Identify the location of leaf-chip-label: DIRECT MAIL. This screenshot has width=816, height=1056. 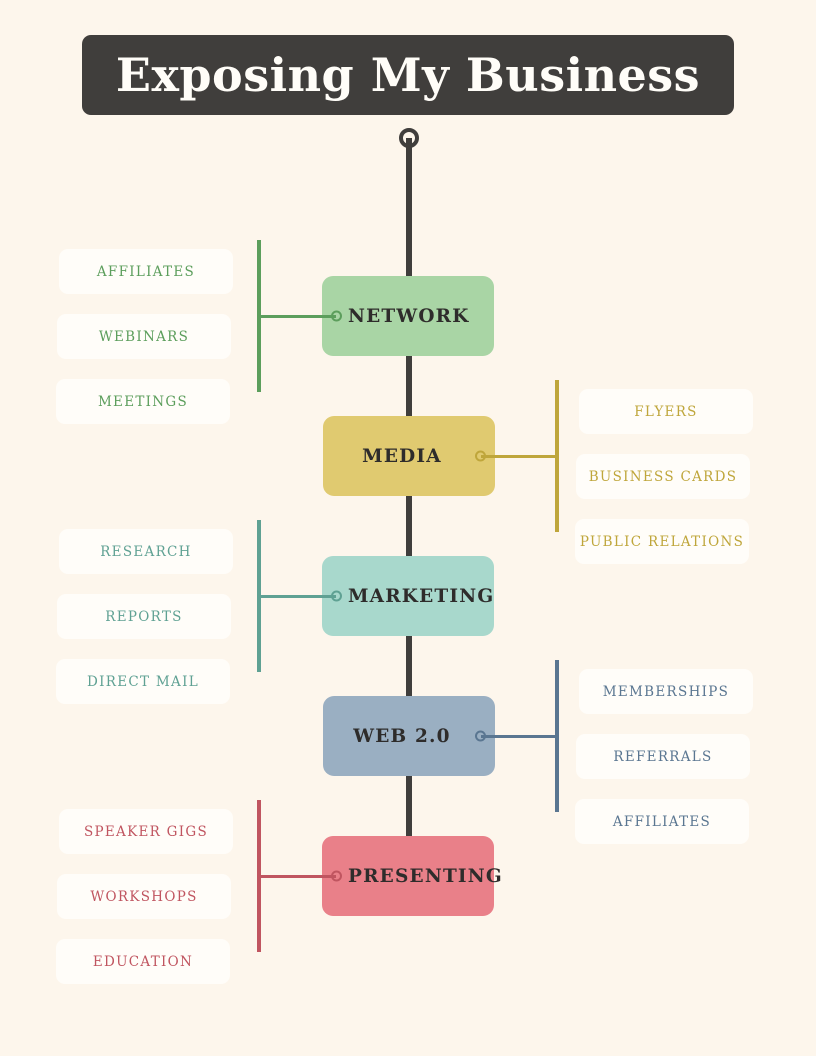
(143, 681).